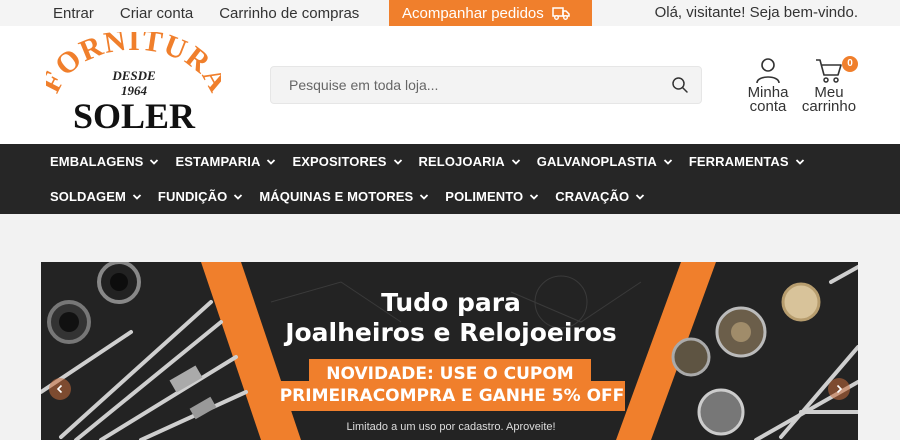 The height and width of the screenshot is (440, 900). What do you see at coordinates (452, 396) in the screenshot?
I see `coupon-line-2: PRIMEIRACOMPRA E GANHE 5% OFF` at bounding box center [452, 396].